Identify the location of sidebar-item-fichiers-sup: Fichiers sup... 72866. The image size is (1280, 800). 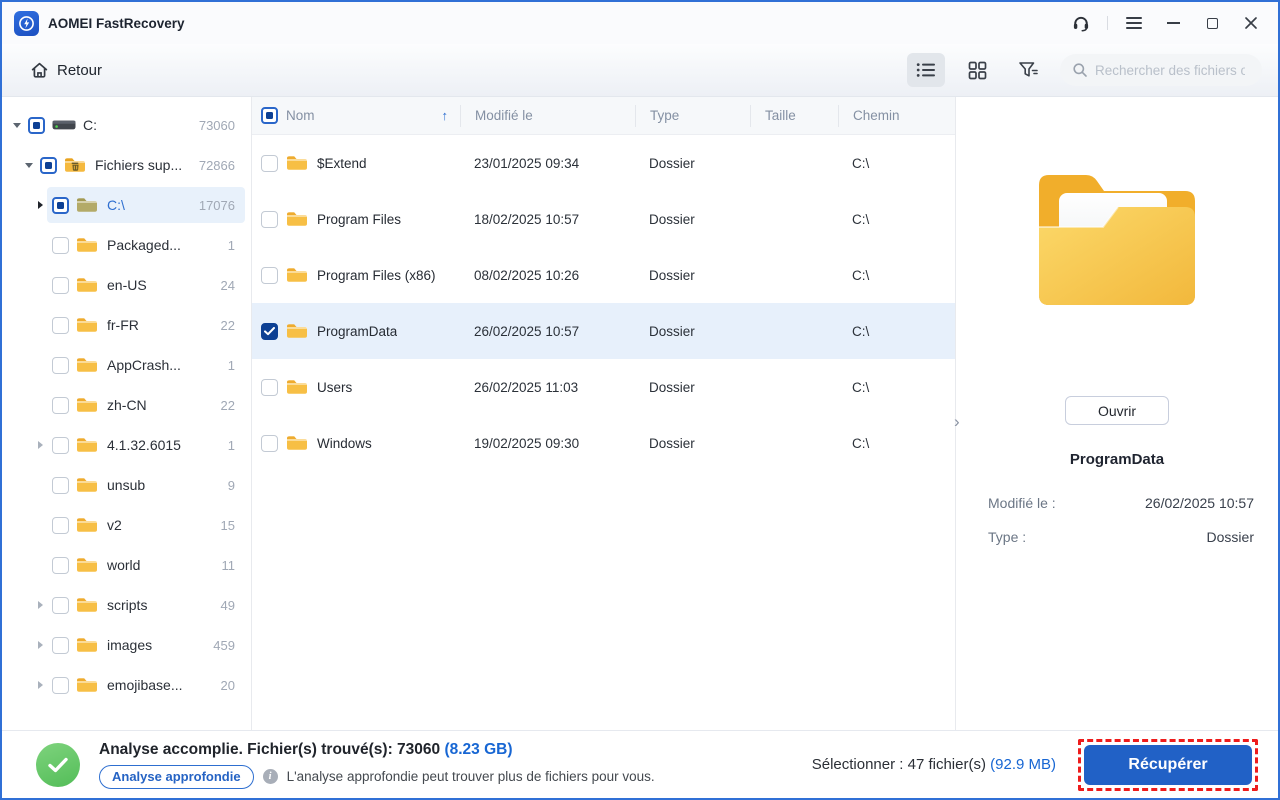
(126, 165).